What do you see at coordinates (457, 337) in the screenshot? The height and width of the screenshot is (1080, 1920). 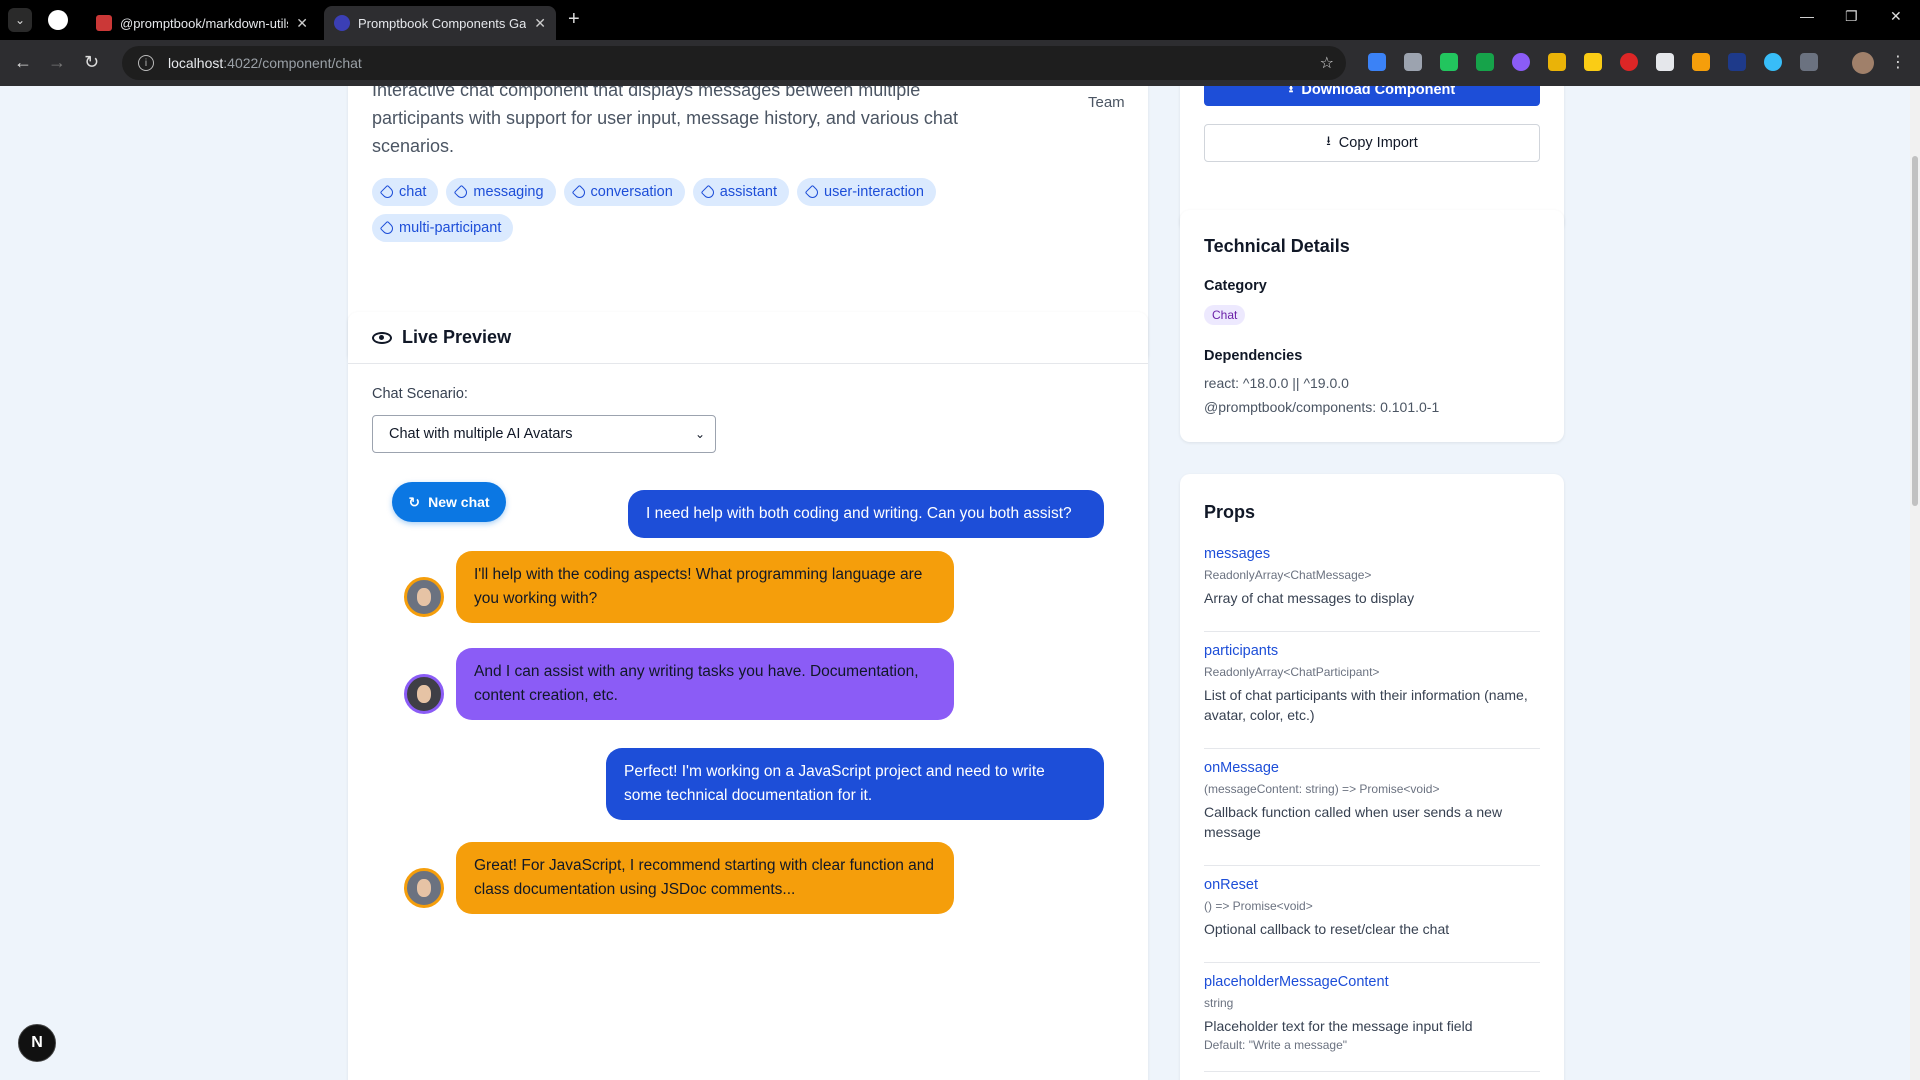 I see `live-preview-title: Live Preview` at bounding box center [457, 337].